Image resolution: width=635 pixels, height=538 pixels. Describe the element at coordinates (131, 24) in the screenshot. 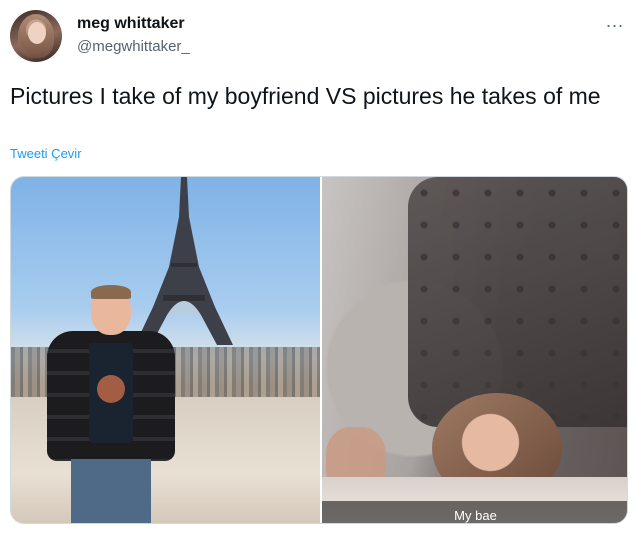

I see `author-name: meg whittaker` at that location.